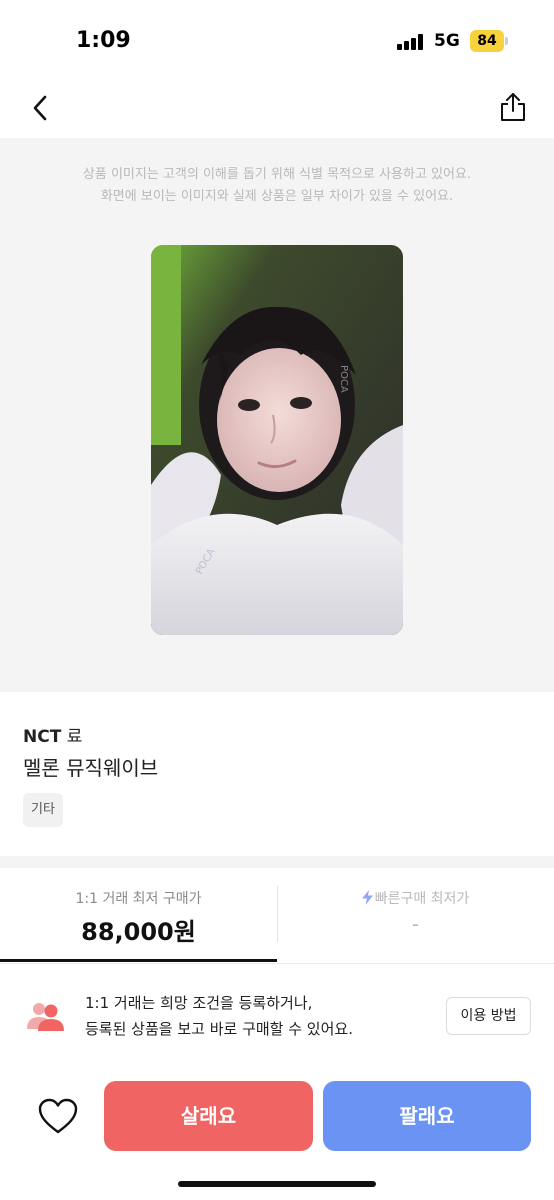 Image resolution: width=554 pixels, height=1200 pixels. What do you see at coordinates (45, 1017) in the screenshot?
I see `users-icon` at bounding box center [45, 1017].